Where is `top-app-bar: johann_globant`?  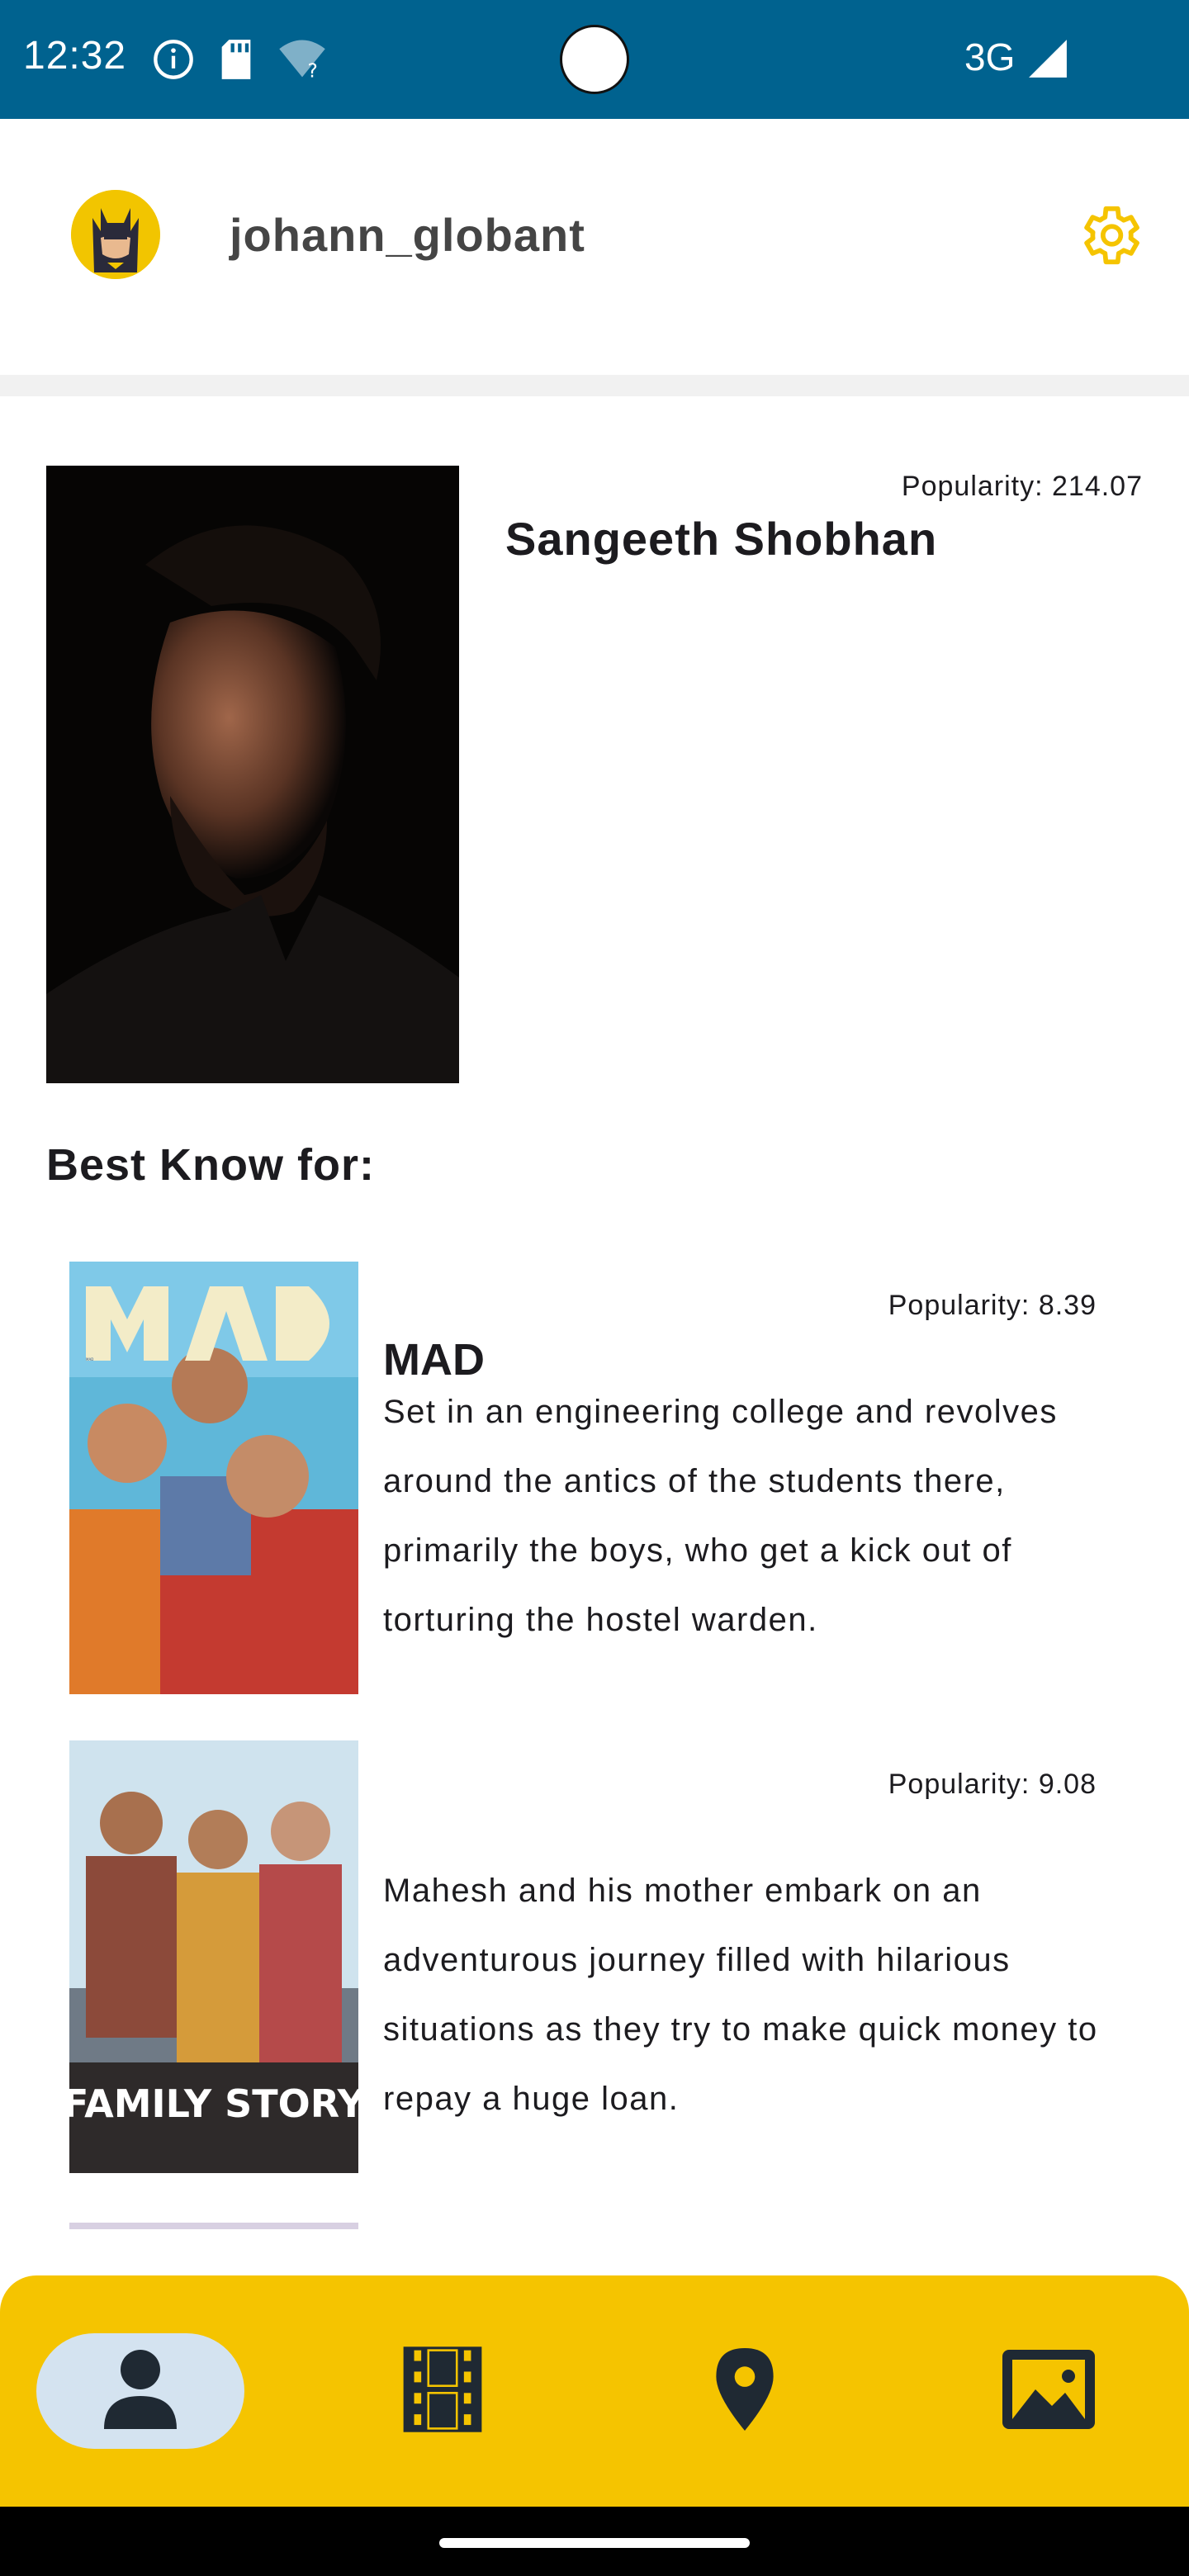 top-app-bar: johann_globant is located at coordinates (594, 247).